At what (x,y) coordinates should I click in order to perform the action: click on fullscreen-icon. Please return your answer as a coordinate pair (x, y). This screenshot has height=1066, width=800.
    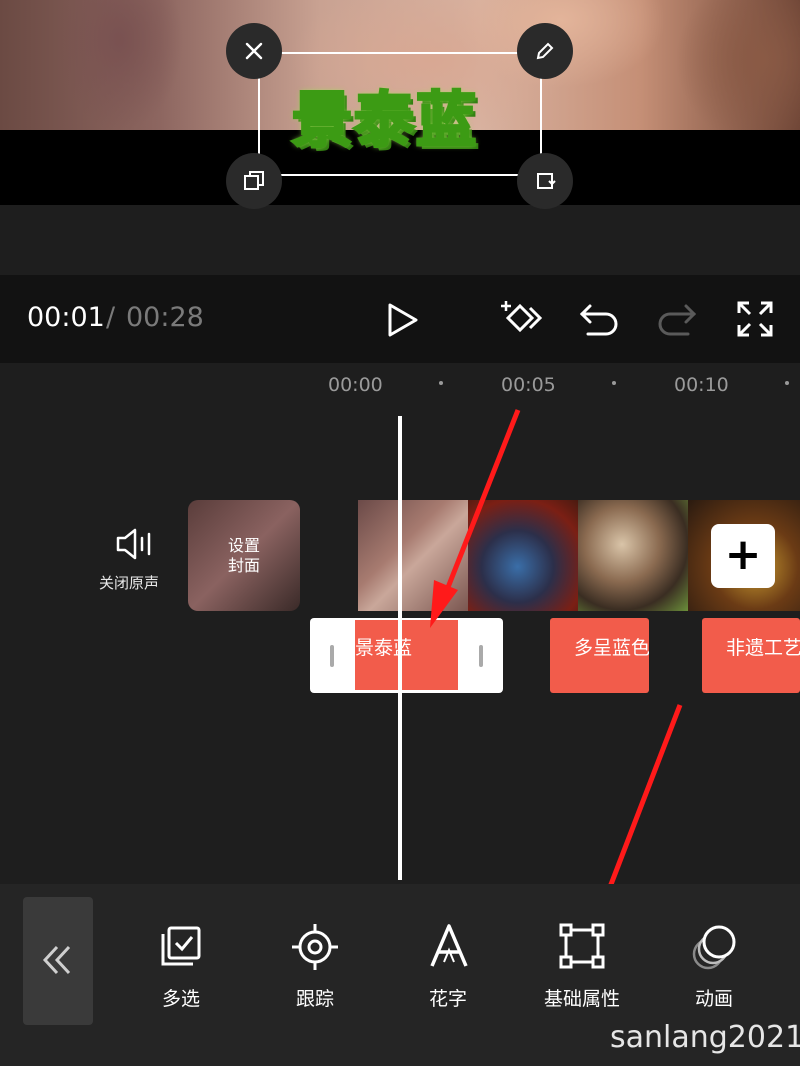
    Looking at the image, I should click on (755, 319).